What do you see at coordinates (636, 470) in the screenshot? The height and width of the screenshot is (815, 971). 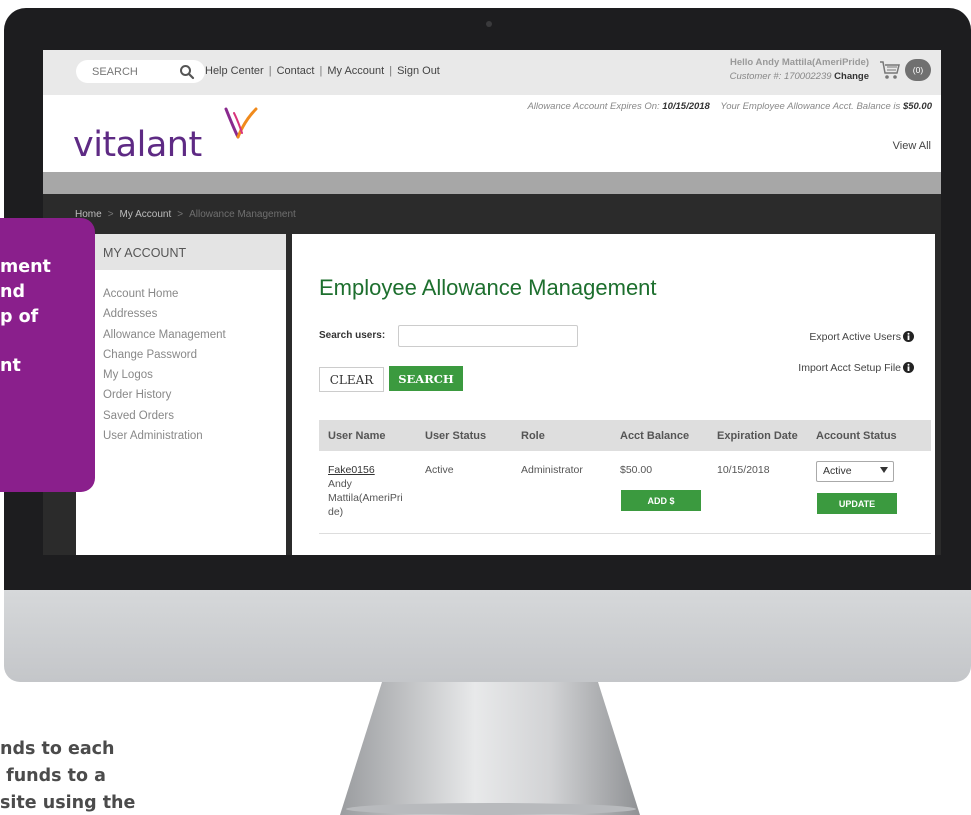 I see `acct-balance-cell: $50.00` at bounding box center [636, 470].